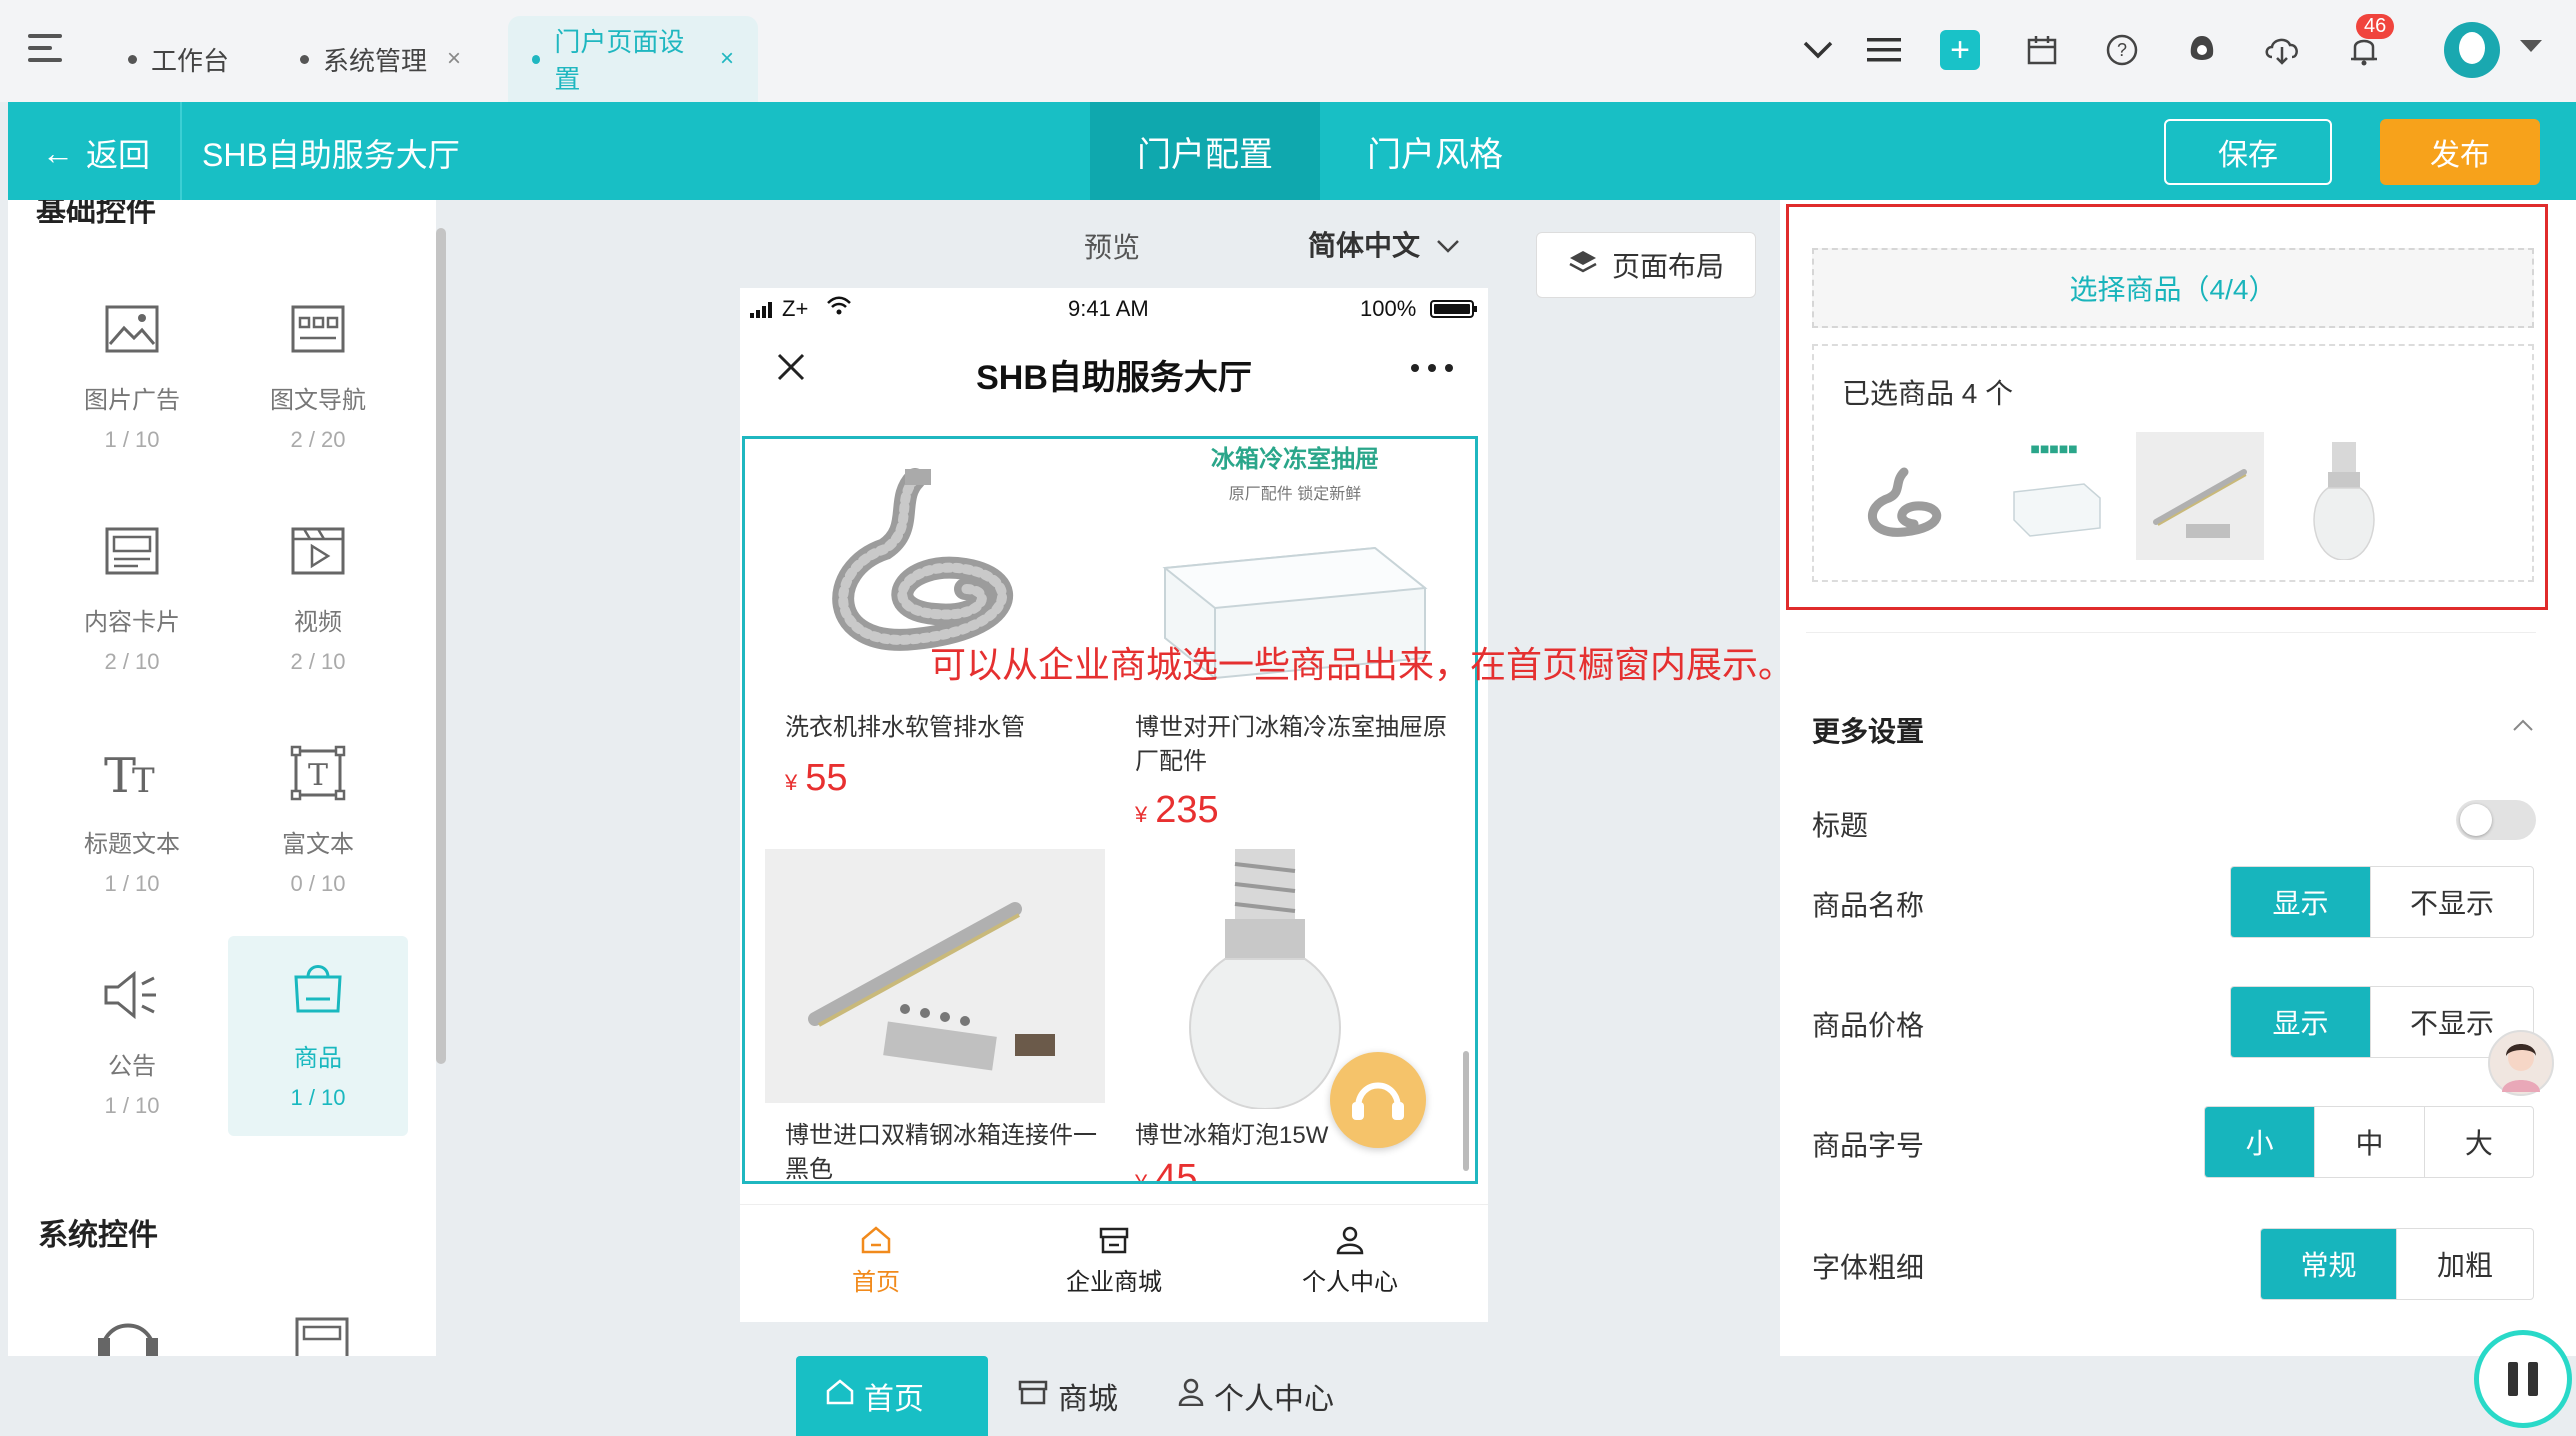 This screenshot has width=2576, height=1436. I want to click on layers-icon, so click(1583, 265).